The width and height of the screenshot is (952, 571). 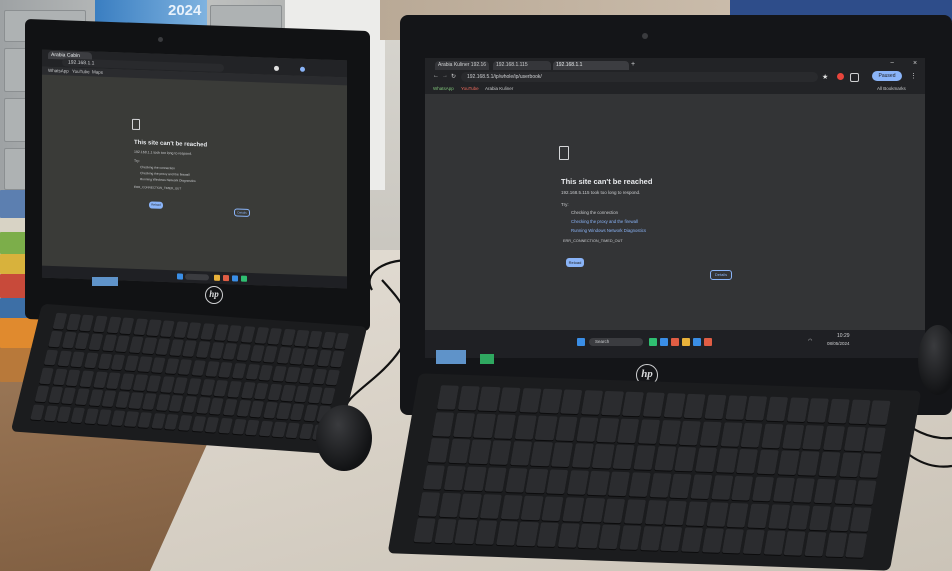 I want to click on bookmark-item: Maps, so click(x=97, y=71).